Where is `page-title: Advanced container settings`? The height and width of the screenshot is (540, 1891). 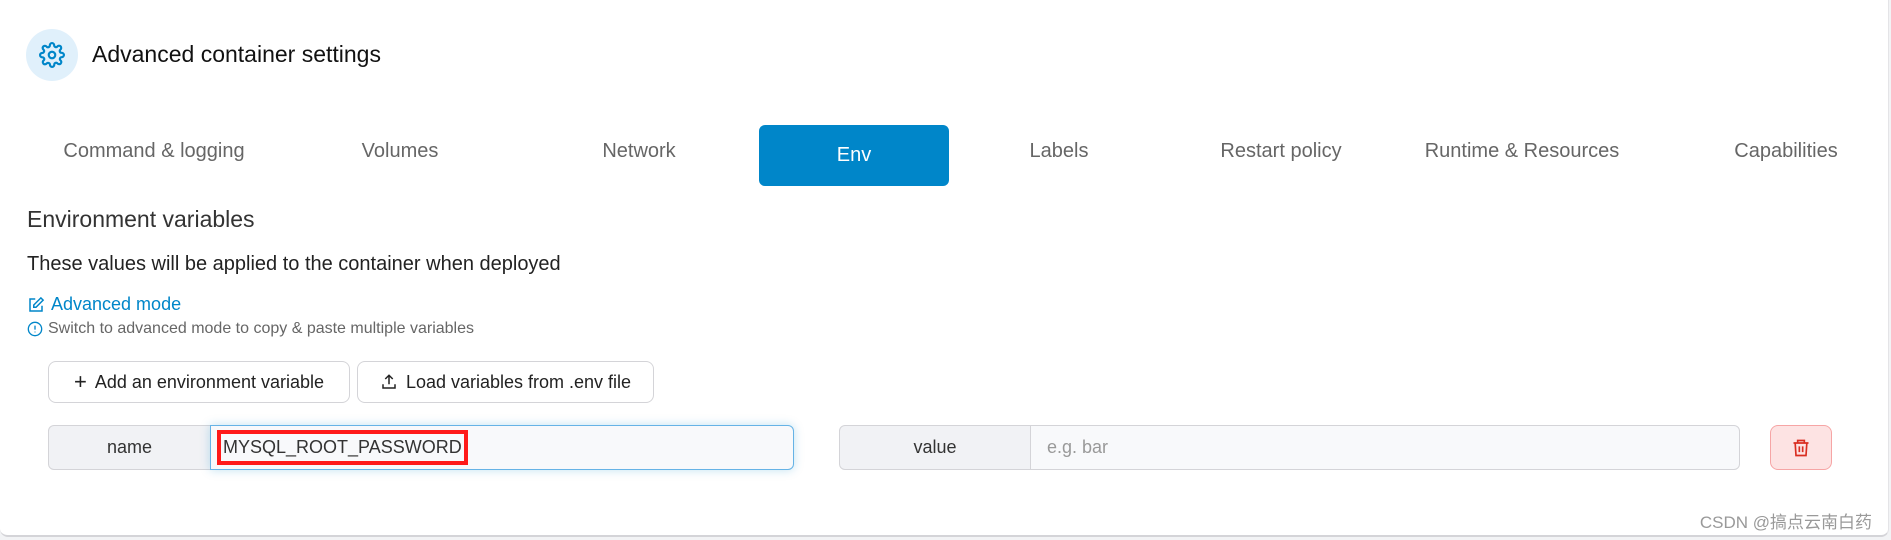
page-title: Advanced container settings is located at coordinates (236, 54).